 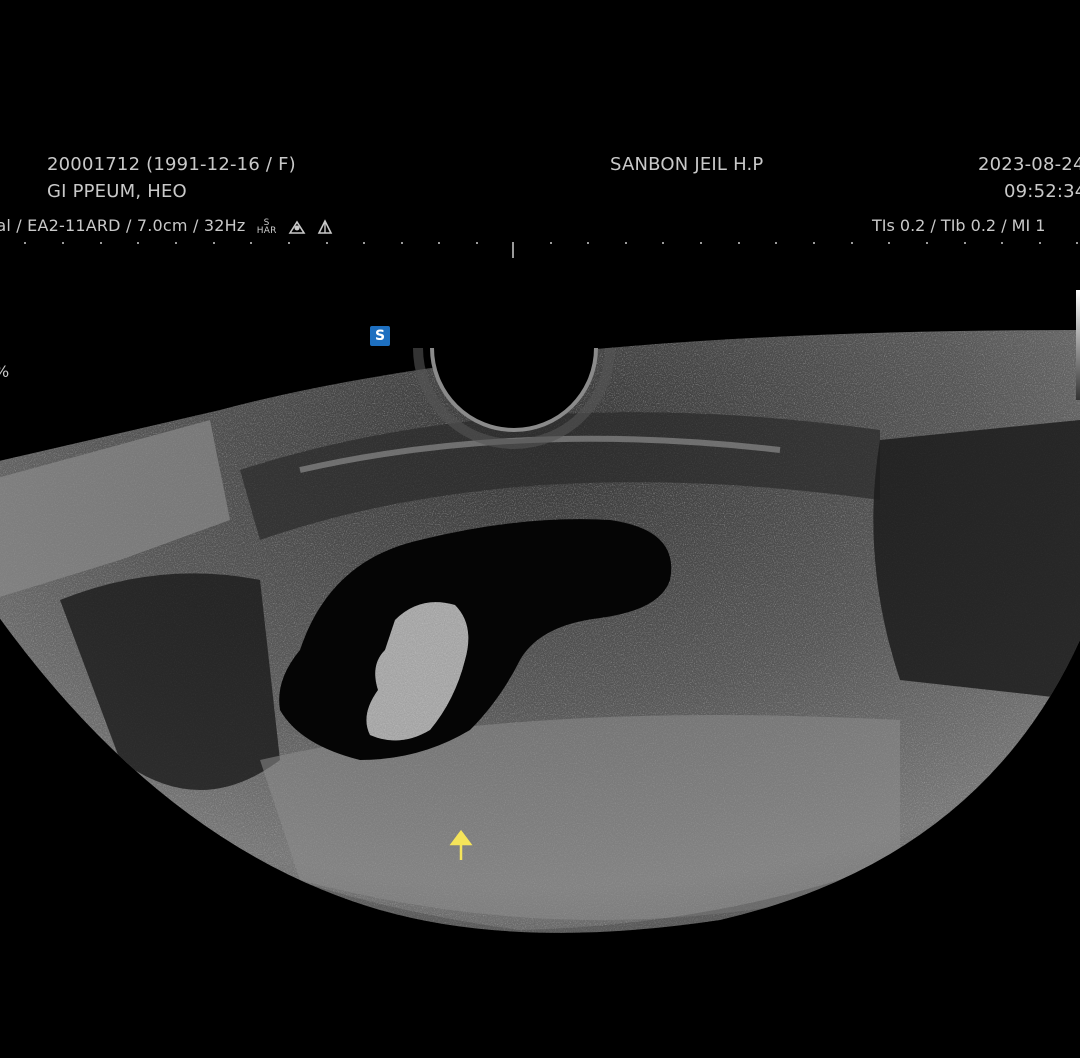 I want to click on hospital-name: SANBON JEIL H.P, so click(x=687, y=164).